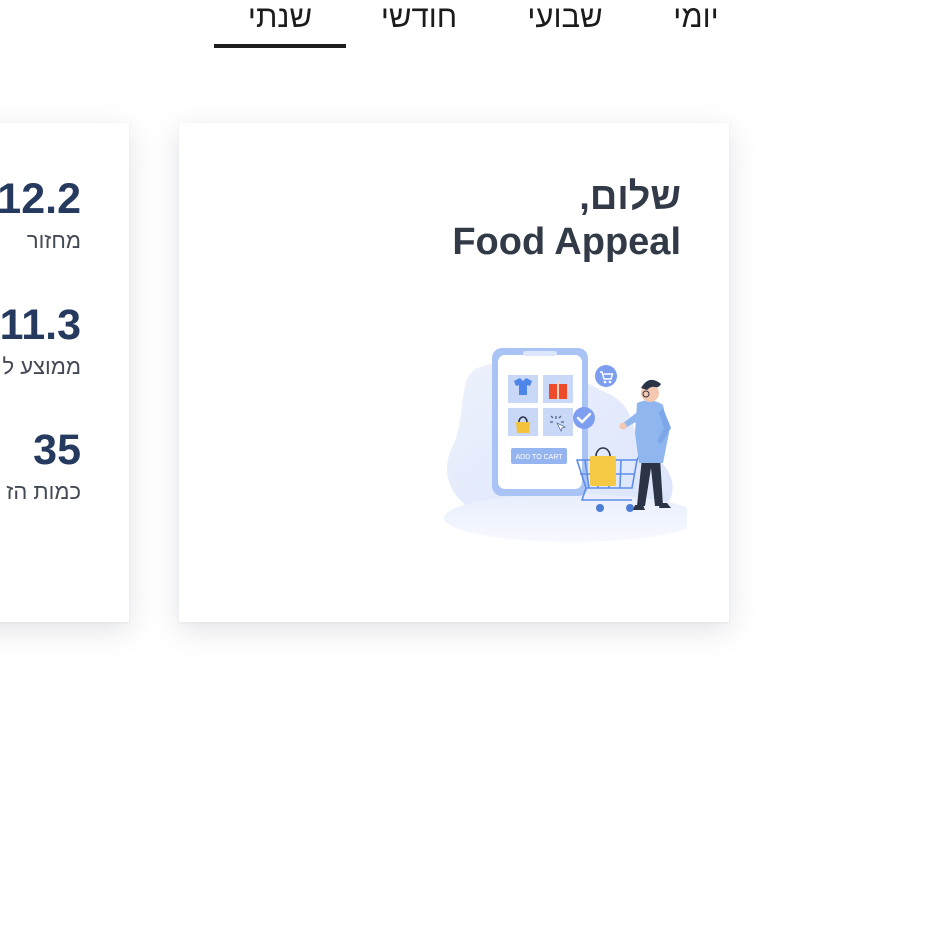 This screenshot has width=928, height=928. What do you see at coordinates (566, 242) in the screenshot?
I see `brand-name: Food Appeal` at bounding box center [566, 242].